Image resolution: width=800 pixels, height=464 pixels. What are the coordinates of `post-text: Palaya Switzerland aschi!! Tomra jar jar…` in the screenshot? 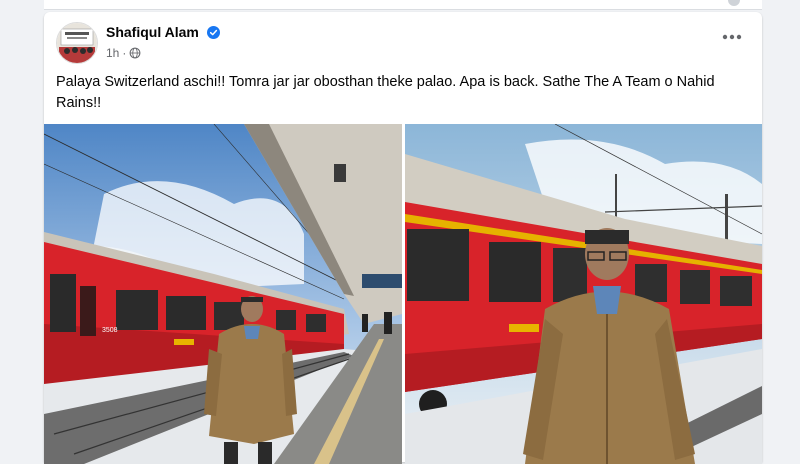 It's located at (385, 92).